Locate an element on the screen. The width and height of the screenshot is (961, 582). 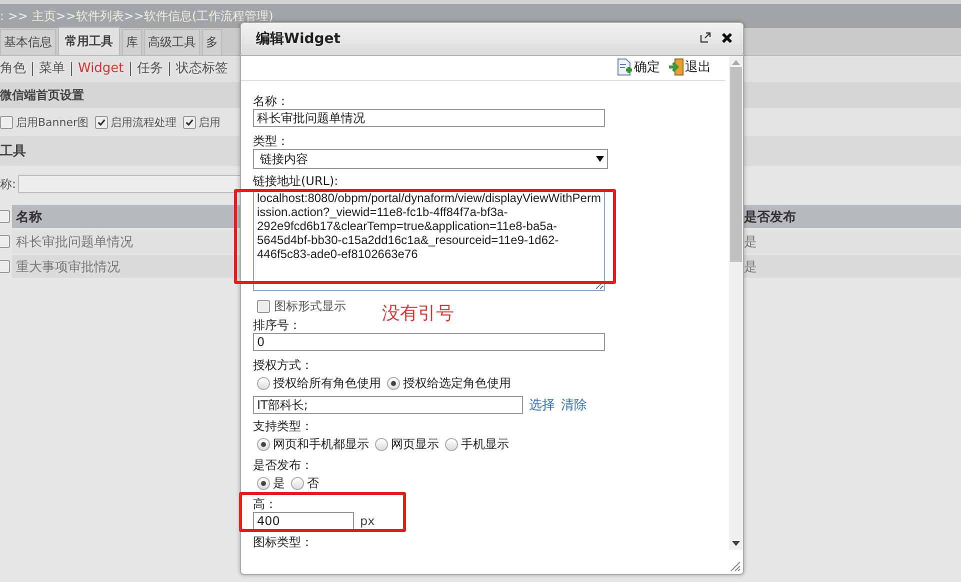
radio-label: 是 is located at coordinates (279, 483).